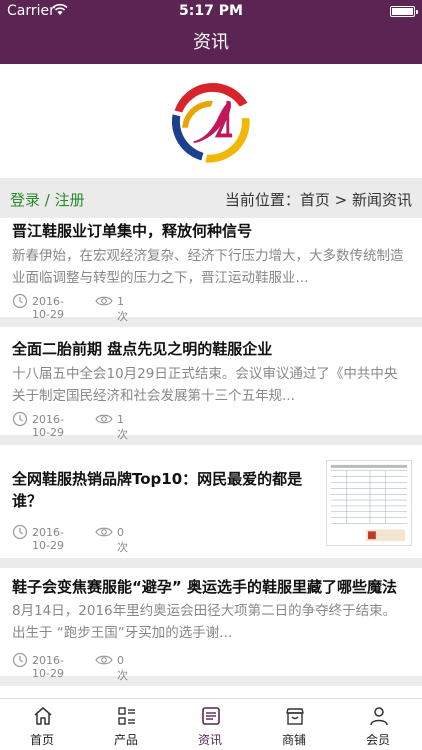 The image size is (422, 750). What do you see at coordinates (293, 740) in the screenshot?
I see `tab-label: 商铺` at bounding box center [293, 740].